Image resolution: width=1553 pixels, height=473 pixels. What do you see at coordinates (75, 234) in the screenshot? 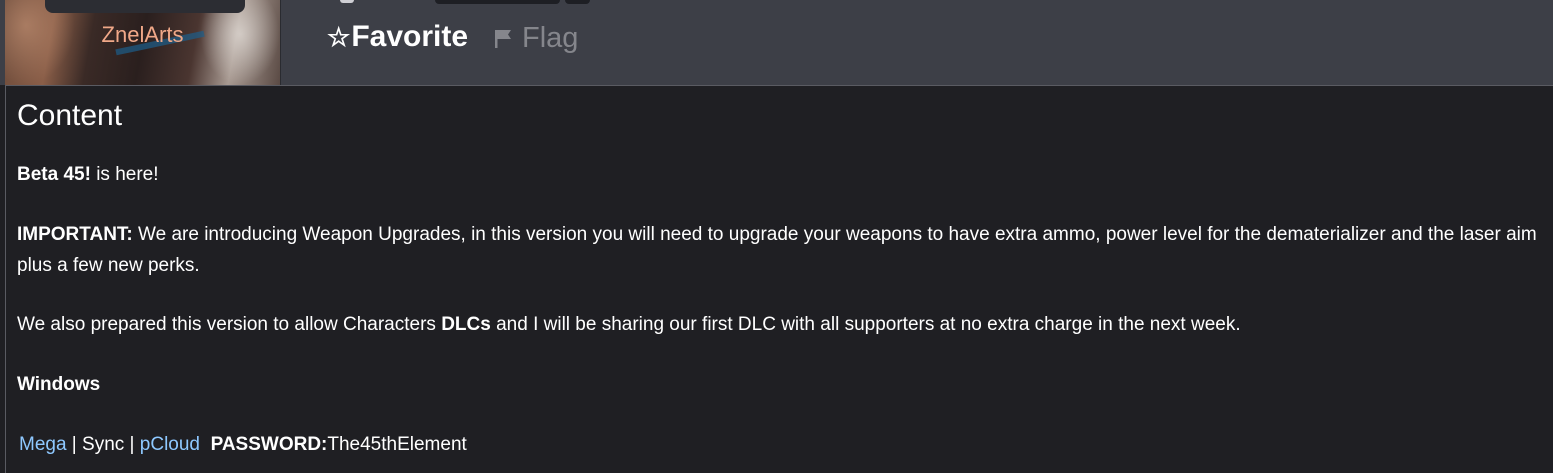
I see `important-bold: IMPORTANT:` at bounding box center [75, 234].